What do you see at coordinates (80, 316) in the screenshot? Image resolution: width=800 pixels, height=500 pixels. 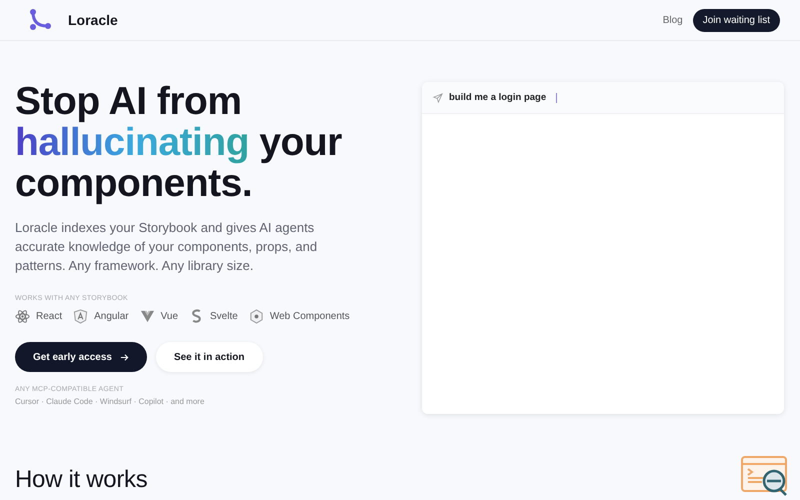 I see `shield-icon` at bounding box center [80, 316].